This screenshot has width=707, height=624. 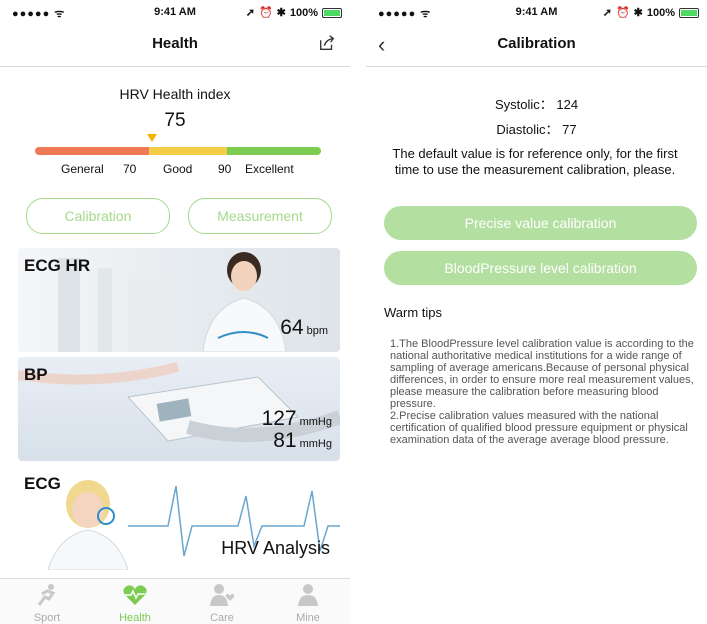 What do you see at coordinates (315, 444) in the screenshot?
I see `diastolic-unit: mmHg` at bounding box center [315, 444].